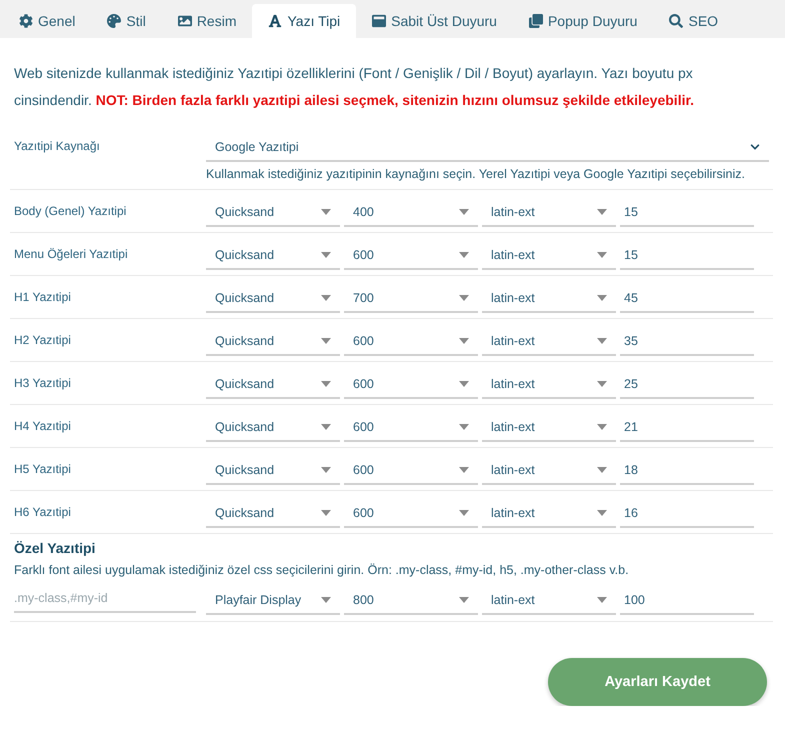 The image size is (785, 730). What do you see at coordinates (275, 21) in the screenshot?
I see `letter-a-icon` at bounding box center [275, 21].